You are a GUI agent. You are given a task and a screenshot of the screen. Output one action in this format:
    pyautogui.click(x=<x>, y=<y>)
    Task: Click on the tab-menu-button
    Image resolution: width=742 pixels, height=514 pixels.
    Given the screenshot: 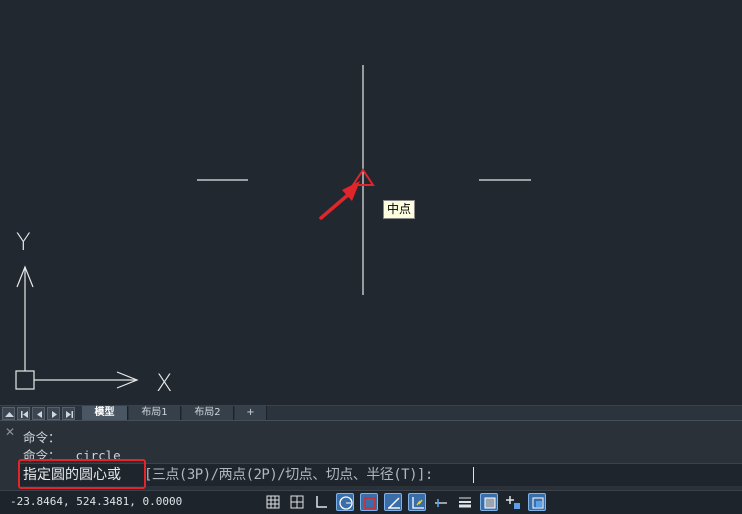 What is the action you would take?
    pyautogui.click(x=8, y=413)
    